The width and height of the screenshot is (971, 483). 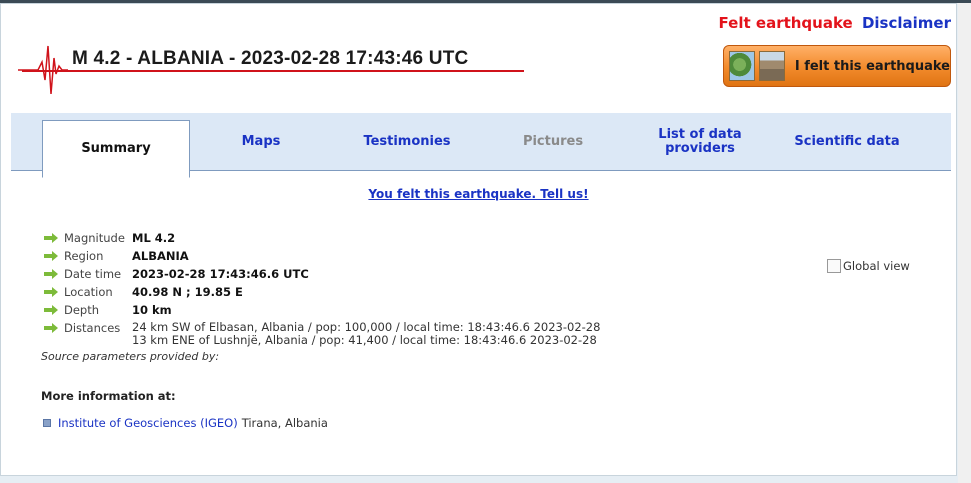 I want to click on tab-label: Pictures, so click(x=553, y=141).